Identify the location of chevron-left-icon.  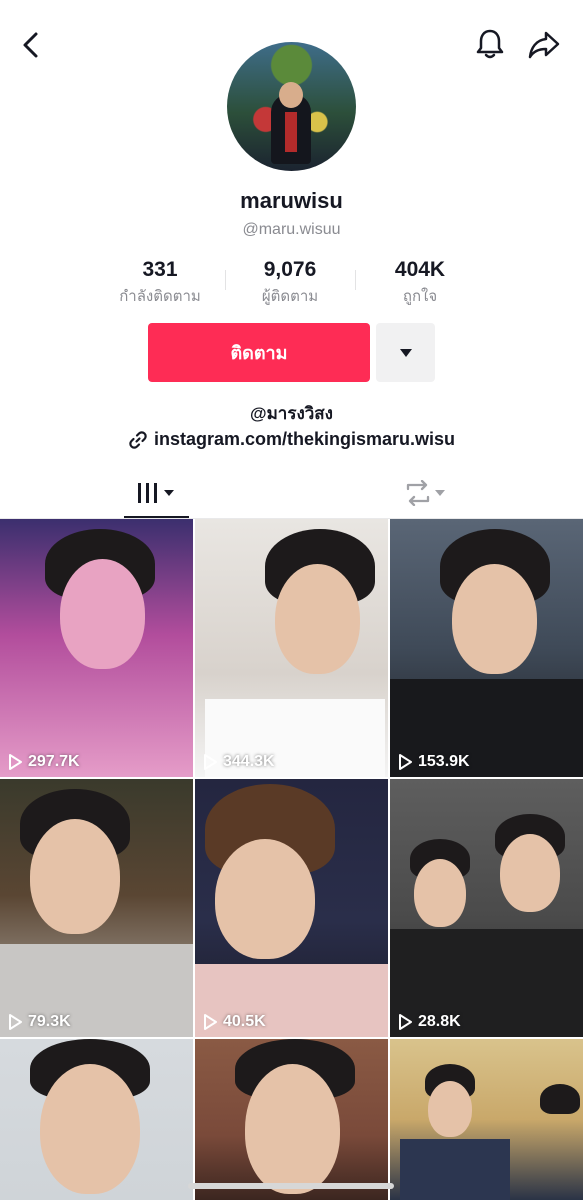
(30, 45).